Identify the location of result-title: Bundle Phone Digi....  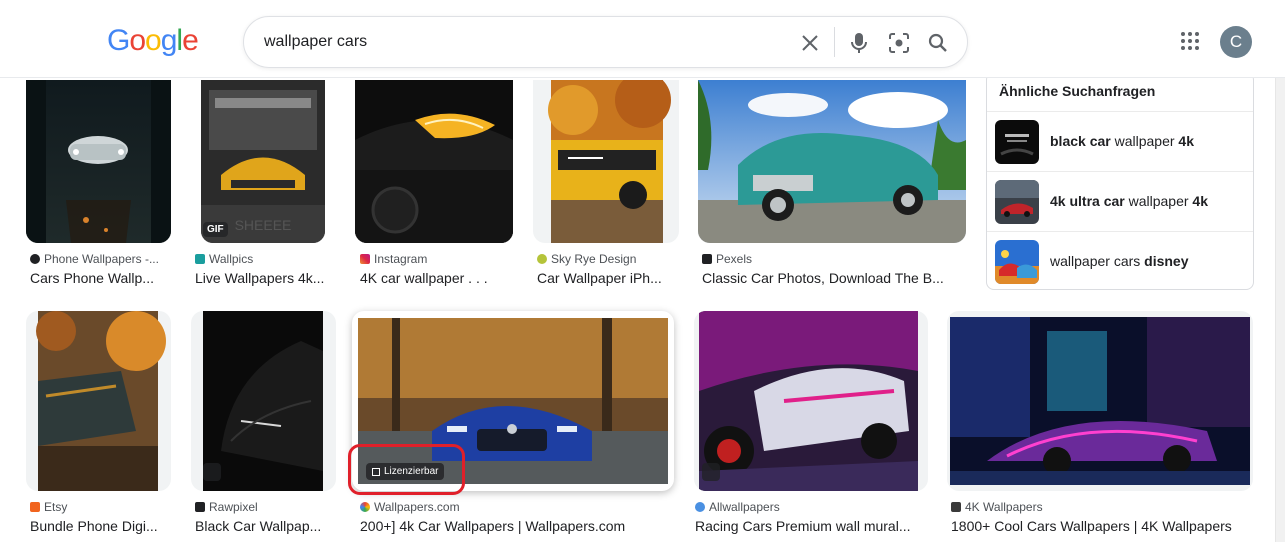
(100, 526).